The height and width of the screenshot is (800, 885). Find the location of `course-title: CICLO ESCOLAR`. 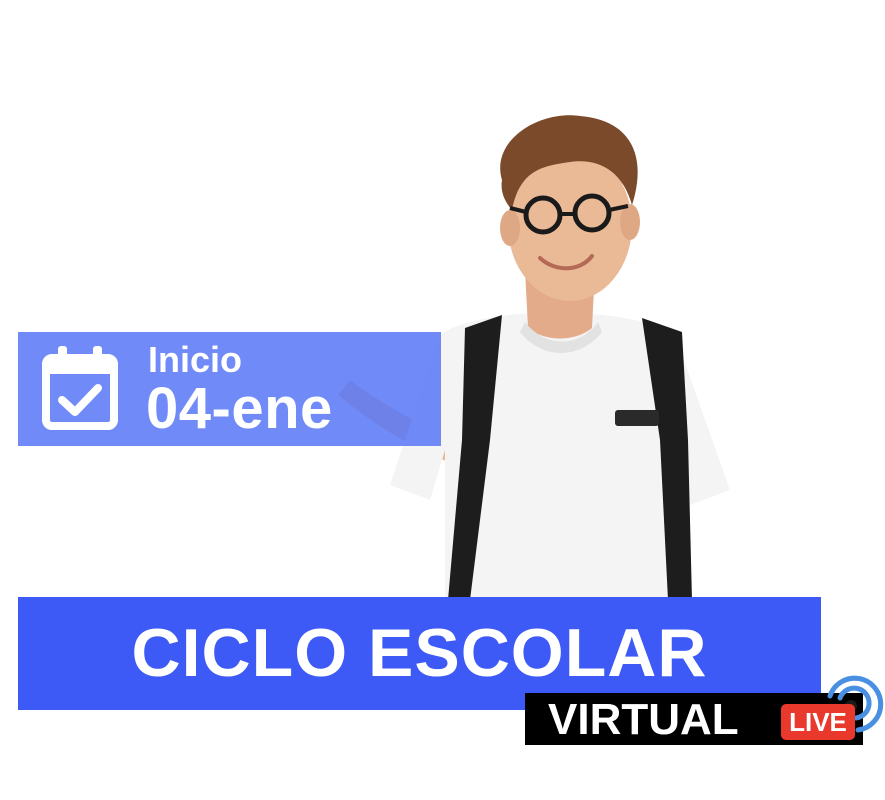

course-title: CICLO ESCOLAR is located at coordinates (419, 653).